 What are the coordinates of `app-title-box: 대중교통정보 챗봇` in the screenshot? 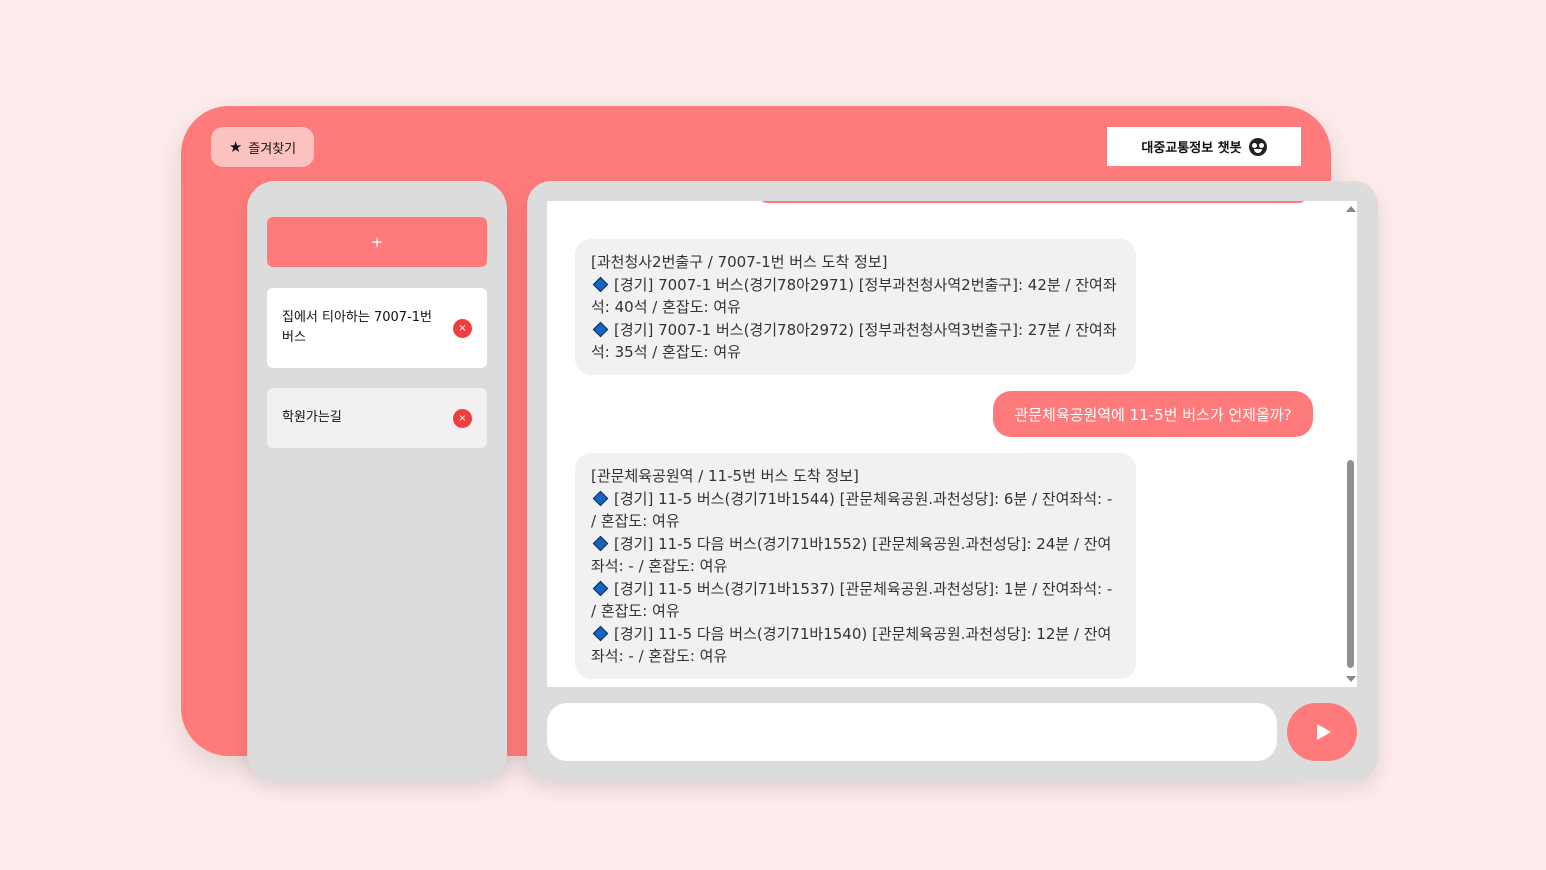 It's located at (1204, 146).